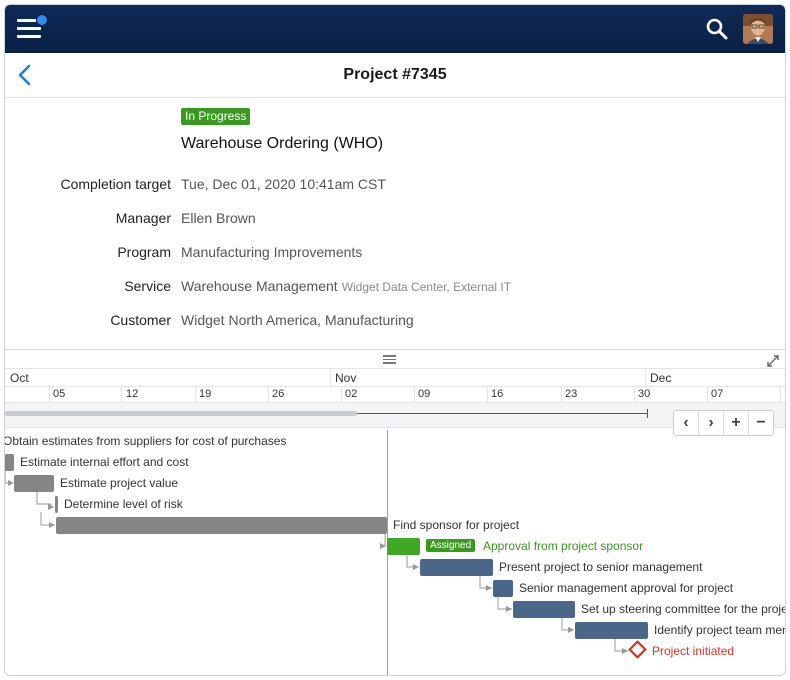 The width and height of the screenshot is (790, 680). Describe the element at coordinates (637, 649) in the screenshot. I see `milestone-diamond-icon` at that location.